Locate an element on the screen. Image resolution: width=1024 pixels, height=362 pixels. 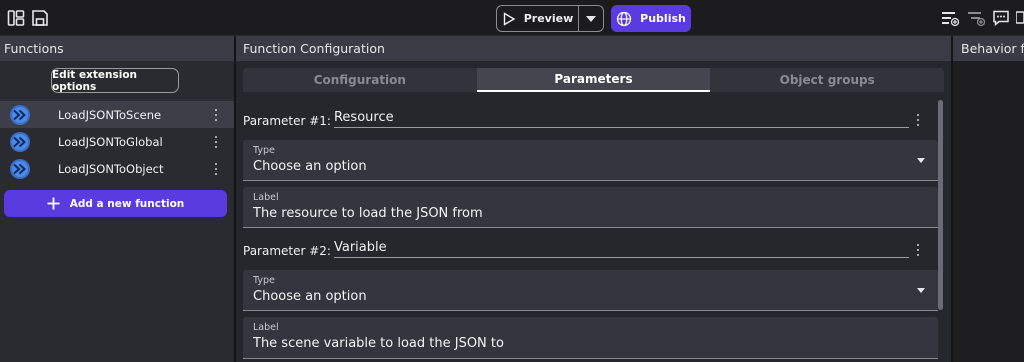
add-new-function-button: Add a new function is located at coordinates (115, 203).